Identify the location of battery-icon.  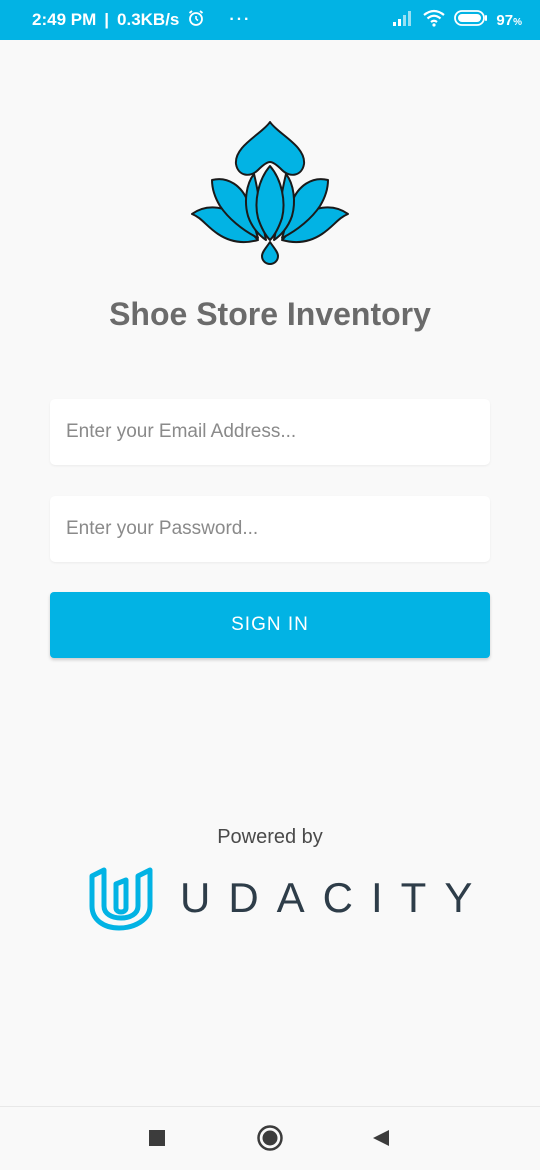
(471, 20).